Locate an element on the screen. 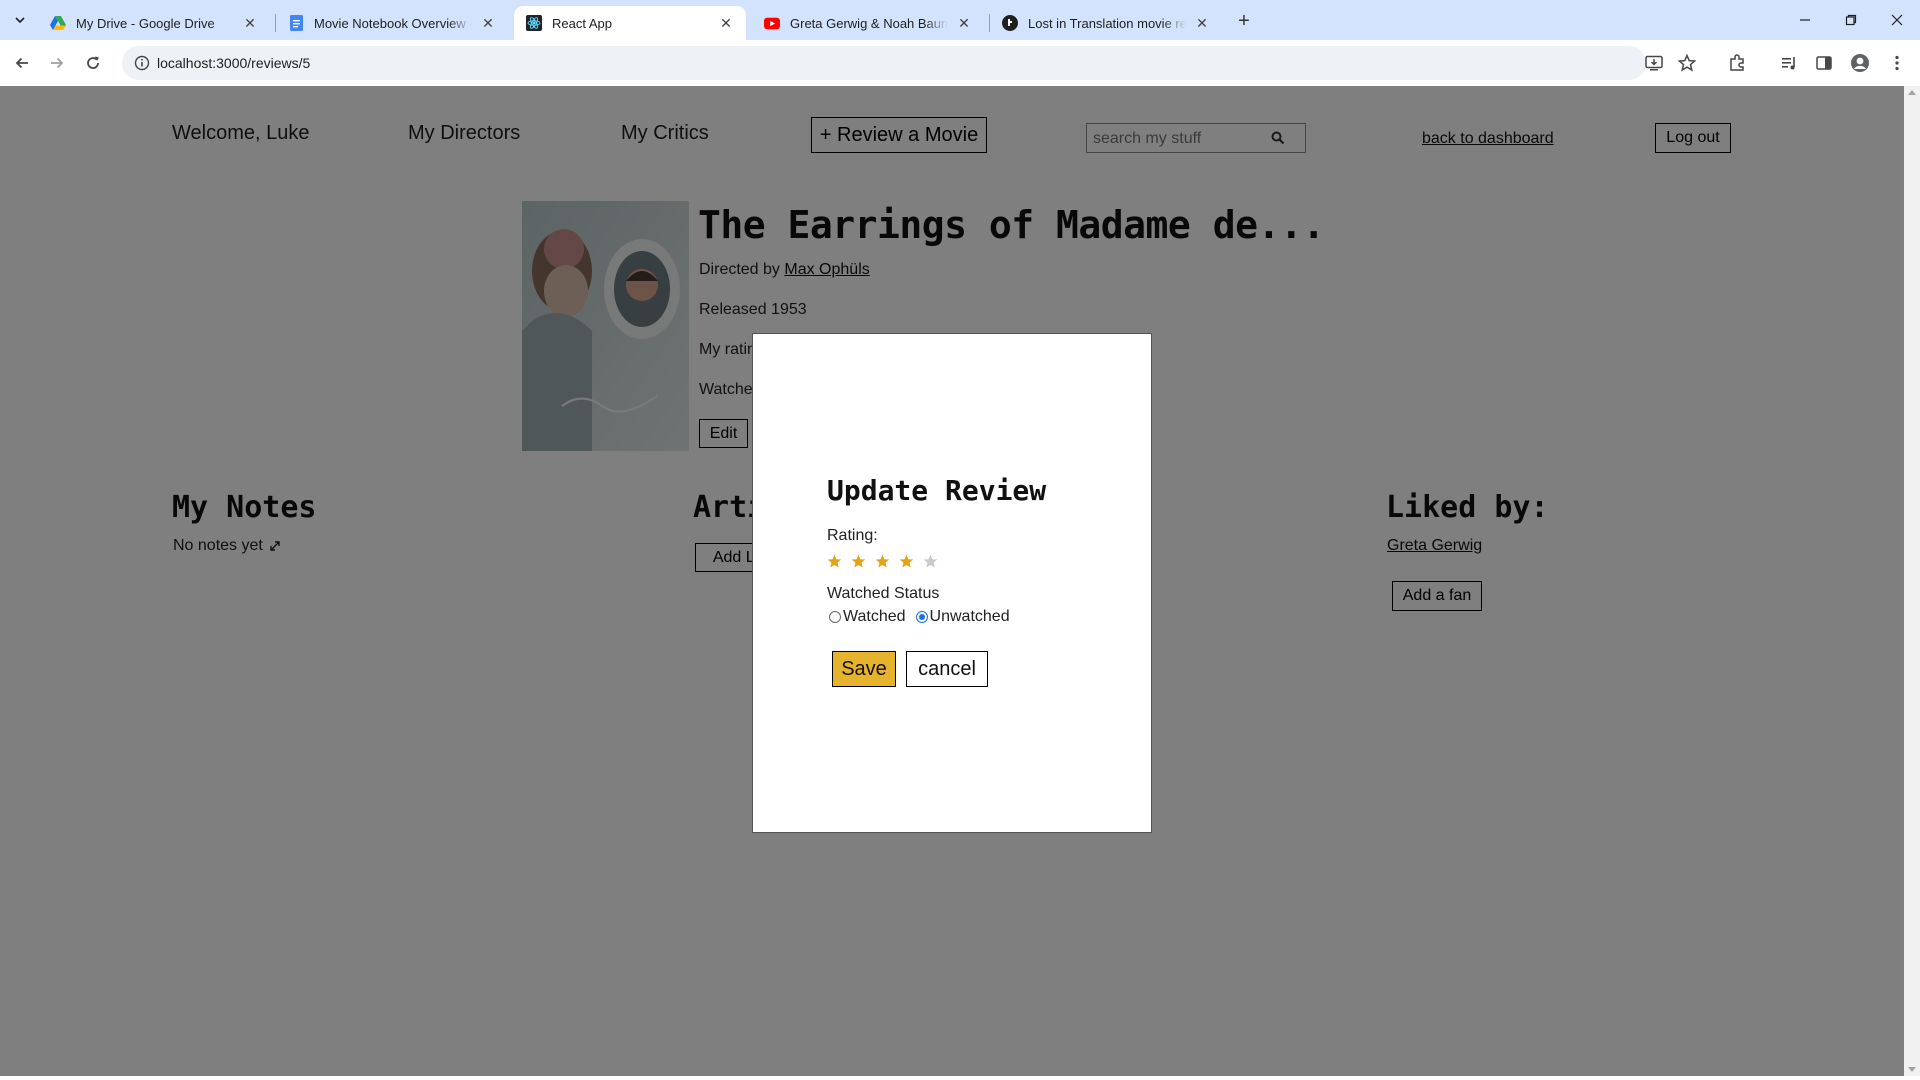 This screenshot has height=1080, width=1920. tab-google-drive: My Drive - Google Drive ✕ is located at coordinates (154, 23).